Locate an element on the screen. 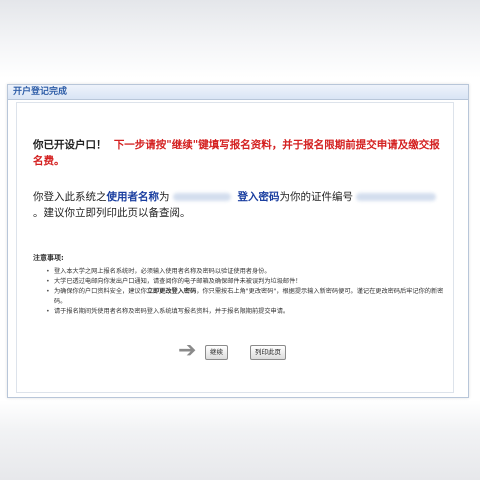  username-label: 使用者名称 is located at coordinates (133, 197).